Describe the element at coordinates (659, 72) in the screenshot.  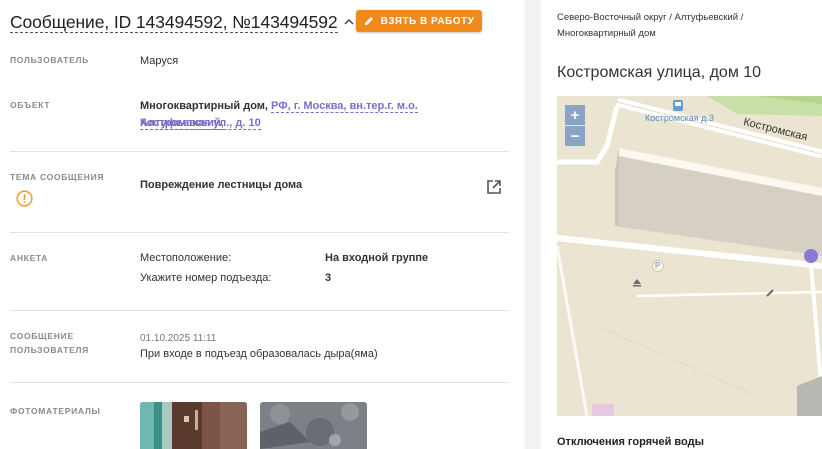
I see `address-title: Костромская улица, дом 10` at that location.